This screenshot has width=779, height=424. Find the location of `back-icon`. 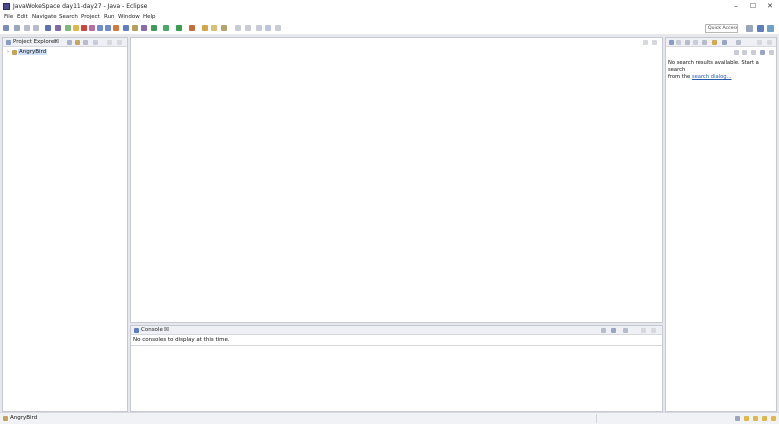

back-icon is located at coordinates (268, 28).